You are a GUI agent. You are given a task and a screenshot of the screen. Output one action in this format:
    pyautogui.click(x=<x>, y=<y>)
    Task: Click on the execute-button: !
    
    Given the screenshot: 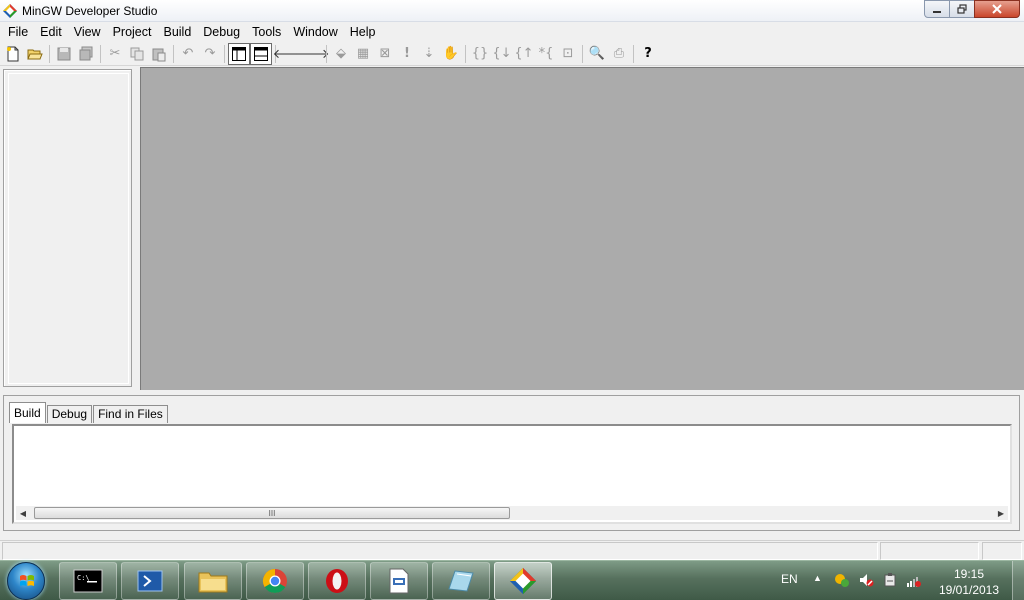 What is the action you would take?
    pyautogui.click(x=407, y=54)
    